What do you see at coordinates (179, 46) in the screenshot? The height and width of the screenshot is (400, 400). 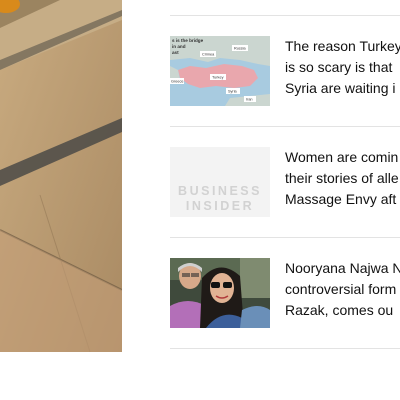 I see `map-caption-2: in and` at bounding box center [179, 46].